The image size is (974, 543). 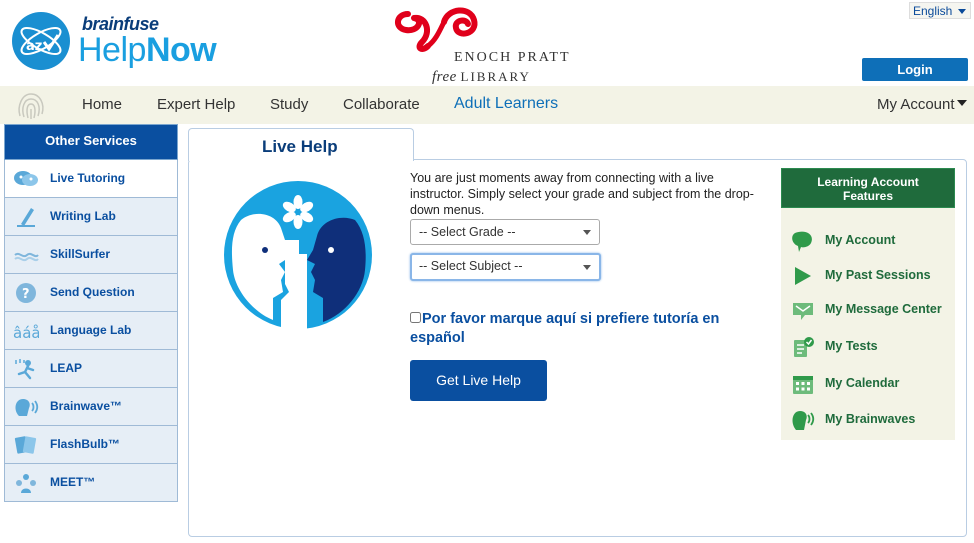 What do you see at coordinates (802, 241) in the screenshot?
I see `speech-bubble-icon` at bounding box center [802, 241].